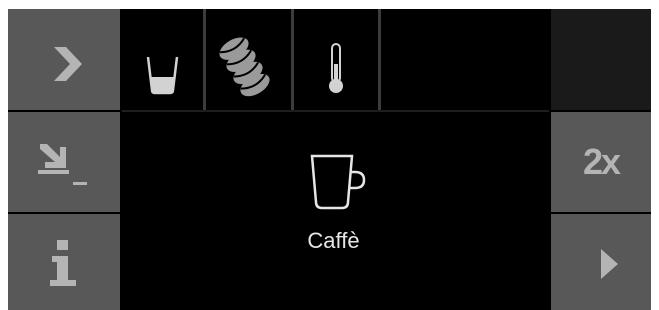 The height and width of the screenshot is (310, 659). Describe the element at coordinates (244, 67) in the screenshot. I see `coffee-beans-strength-icon` at that location.